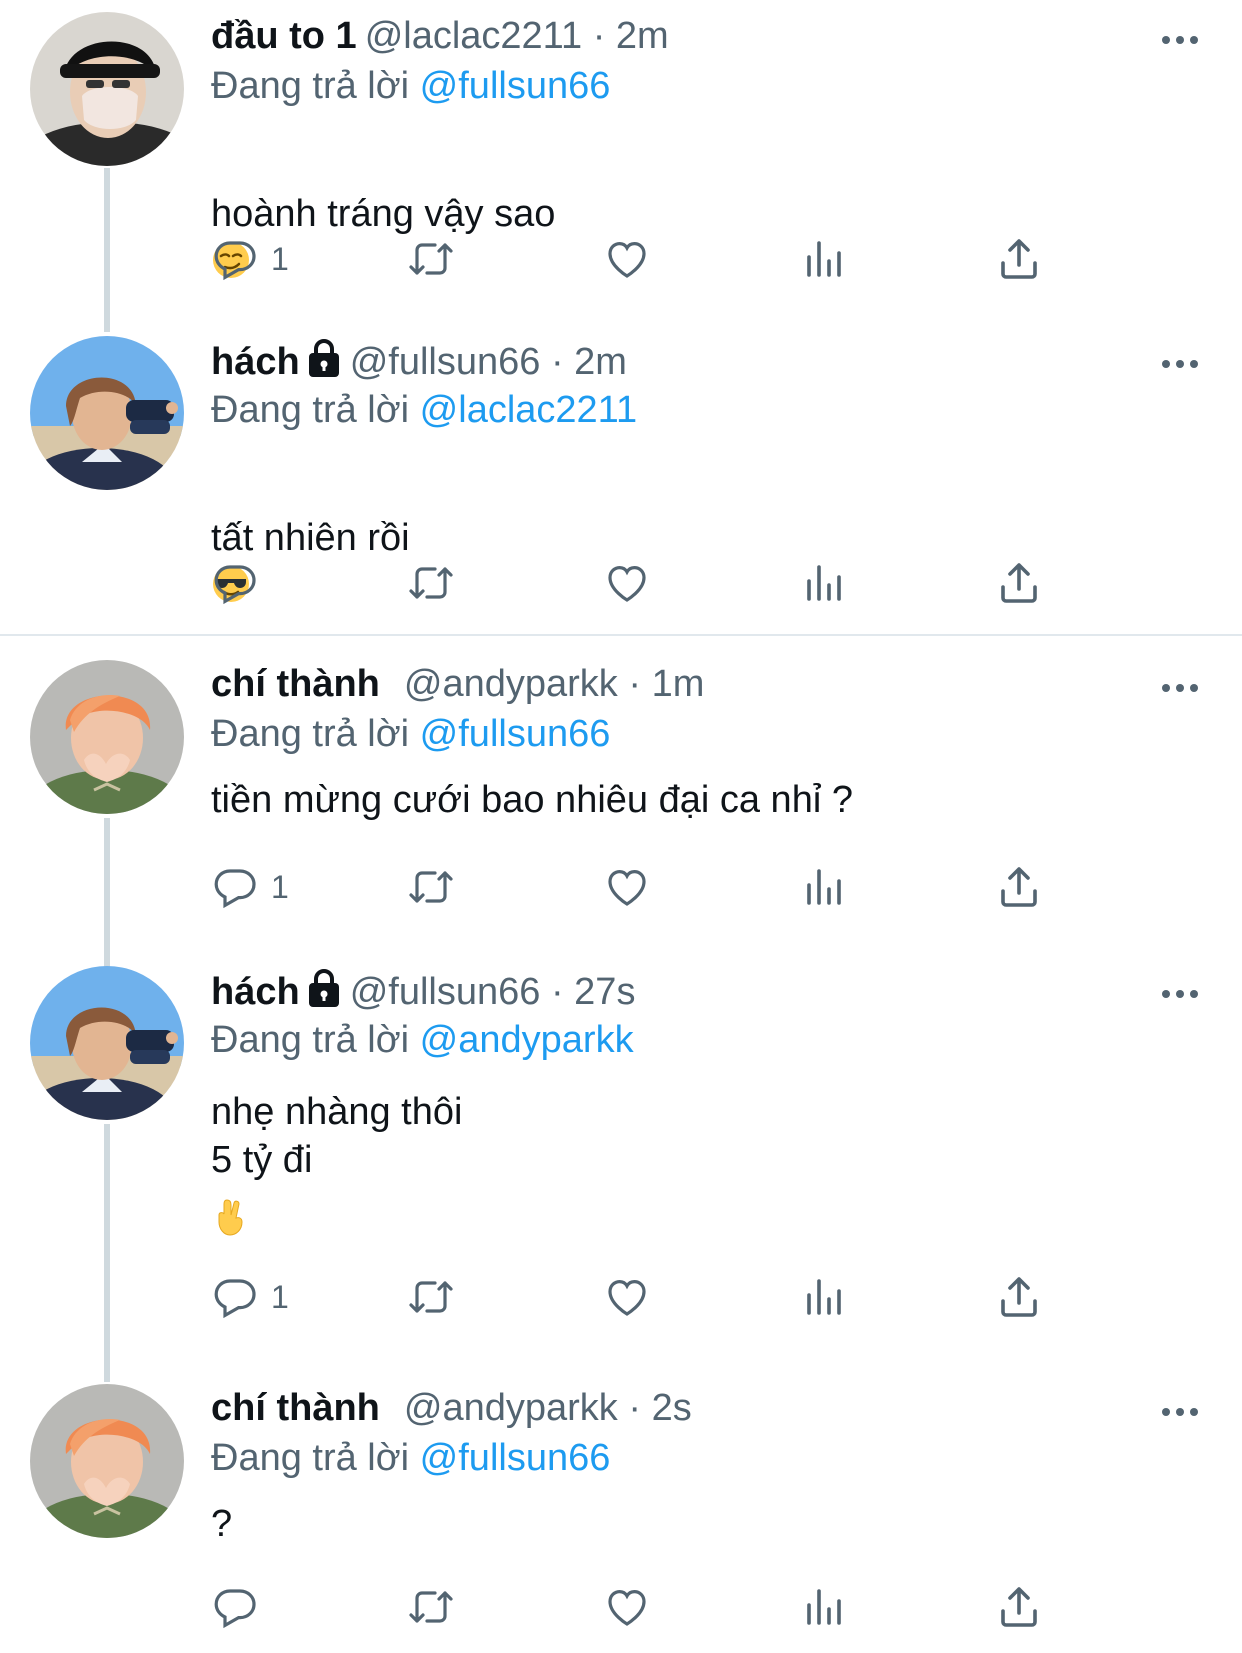  I want to click on tweet-header: hách @fullsun66 · 27s, so click(423, 991).